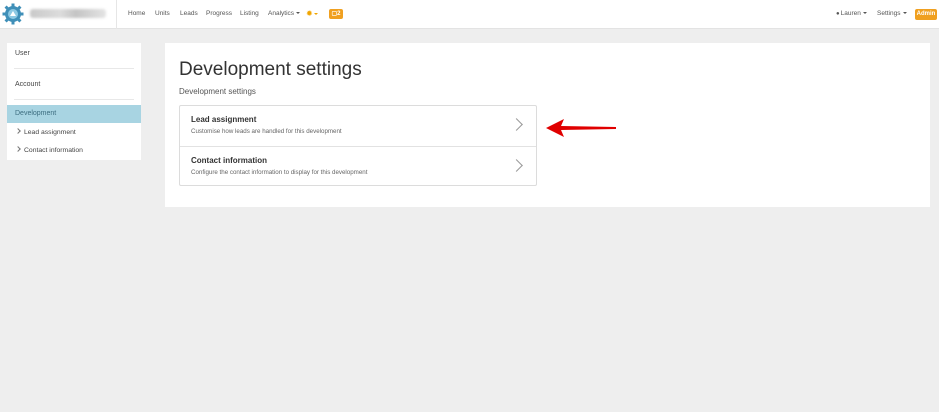  What do you see at coordinates (82, 84) in the screenshot?
I see `sidebar-item-account: Account` at bounding box center [82, 84].